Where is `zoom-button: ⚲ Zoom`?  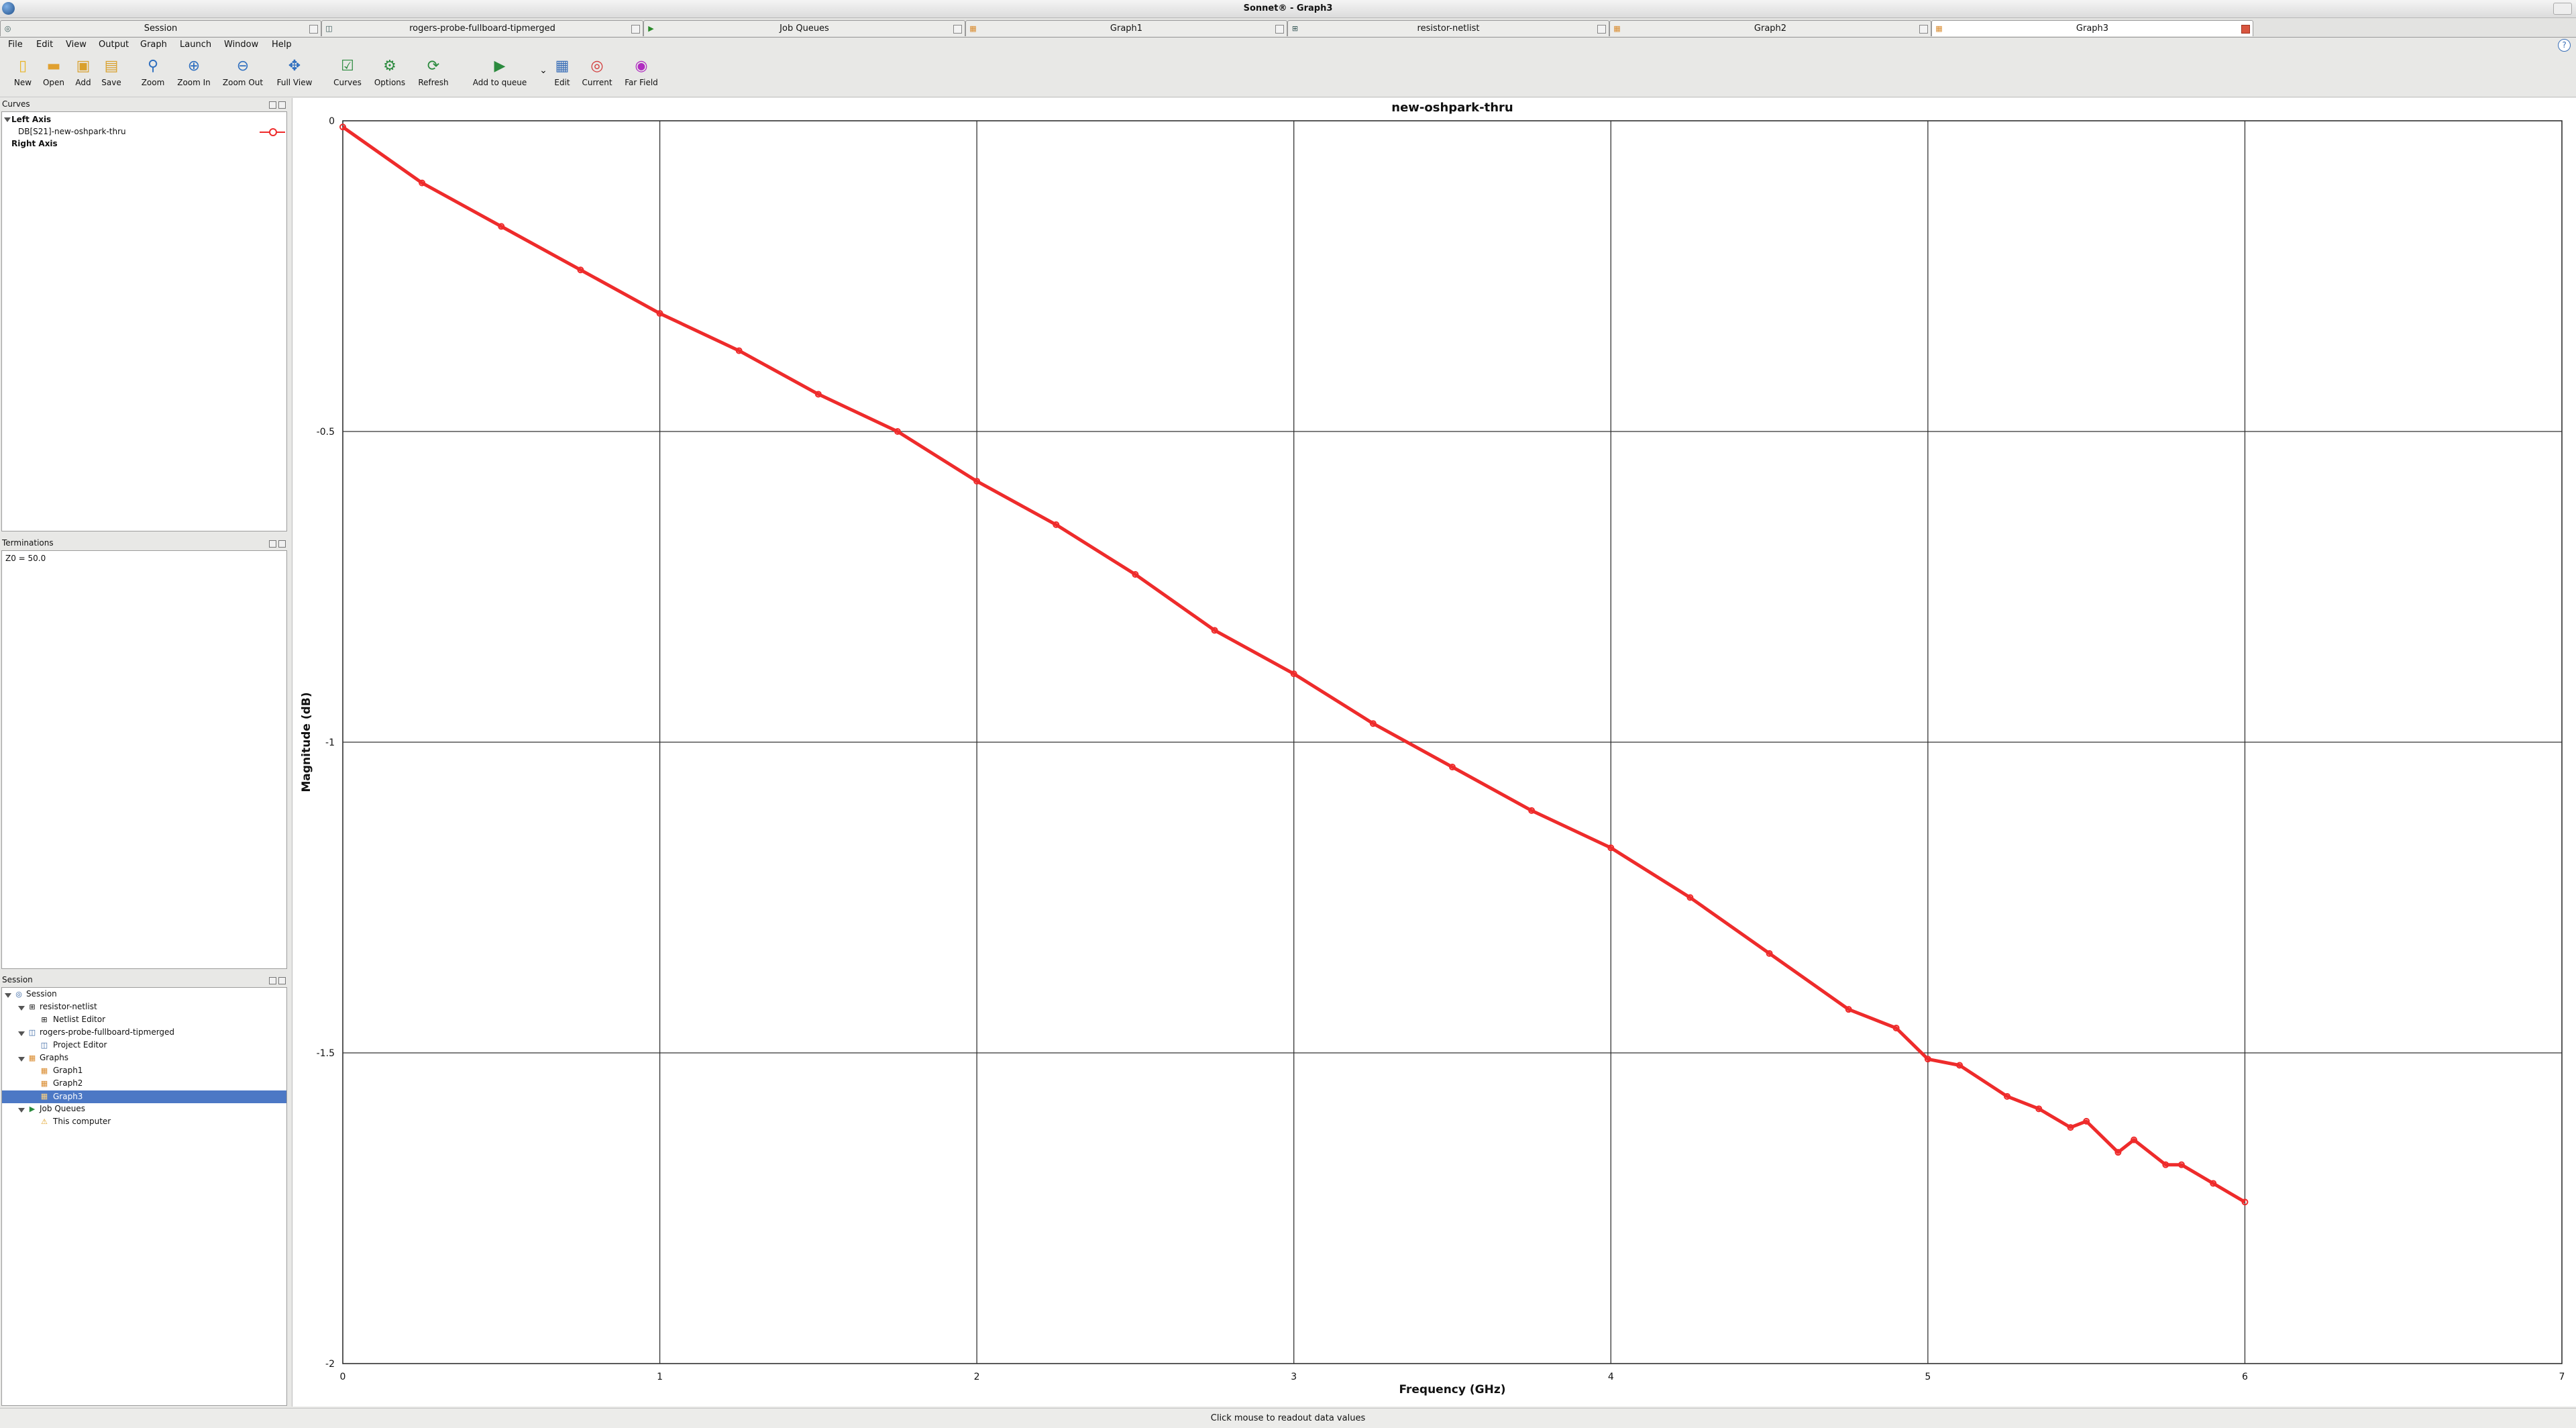 zoom-button: ⚲ Zoom is located at coordinates (153, 72).